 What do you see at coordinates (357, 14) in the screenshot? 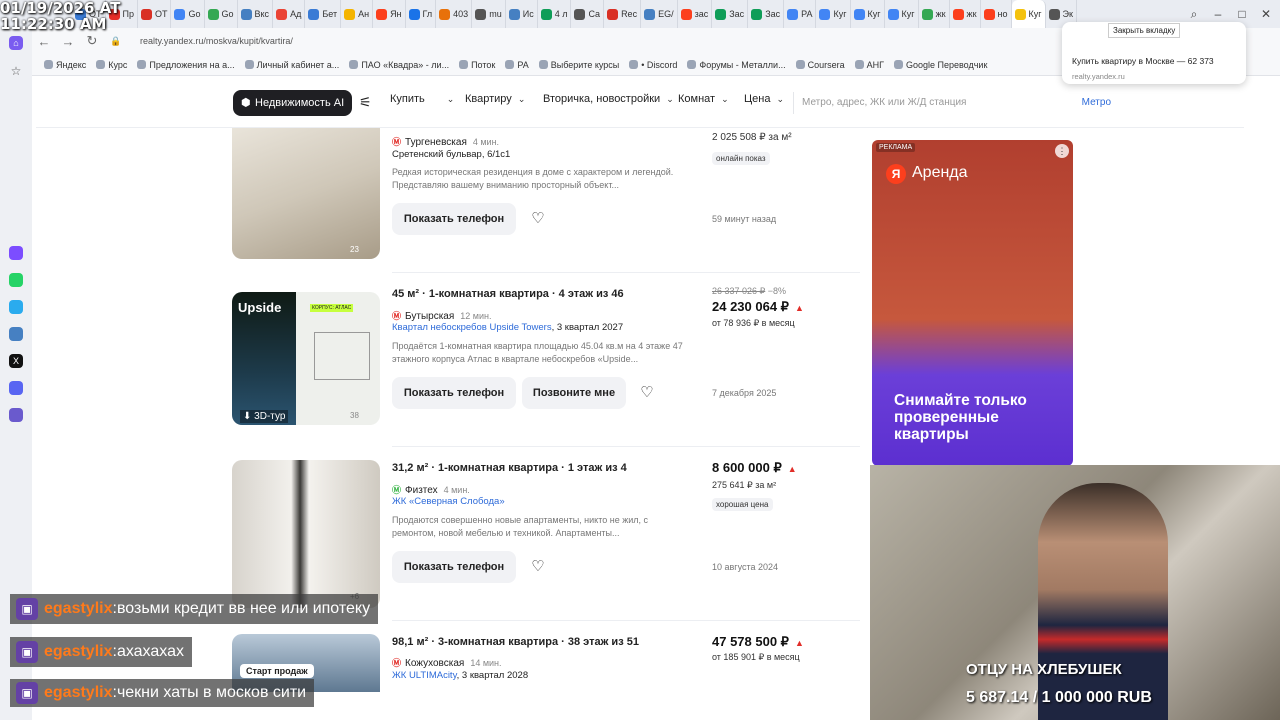
I see `browser-tab: Ан` at bounding box center [357, 14].